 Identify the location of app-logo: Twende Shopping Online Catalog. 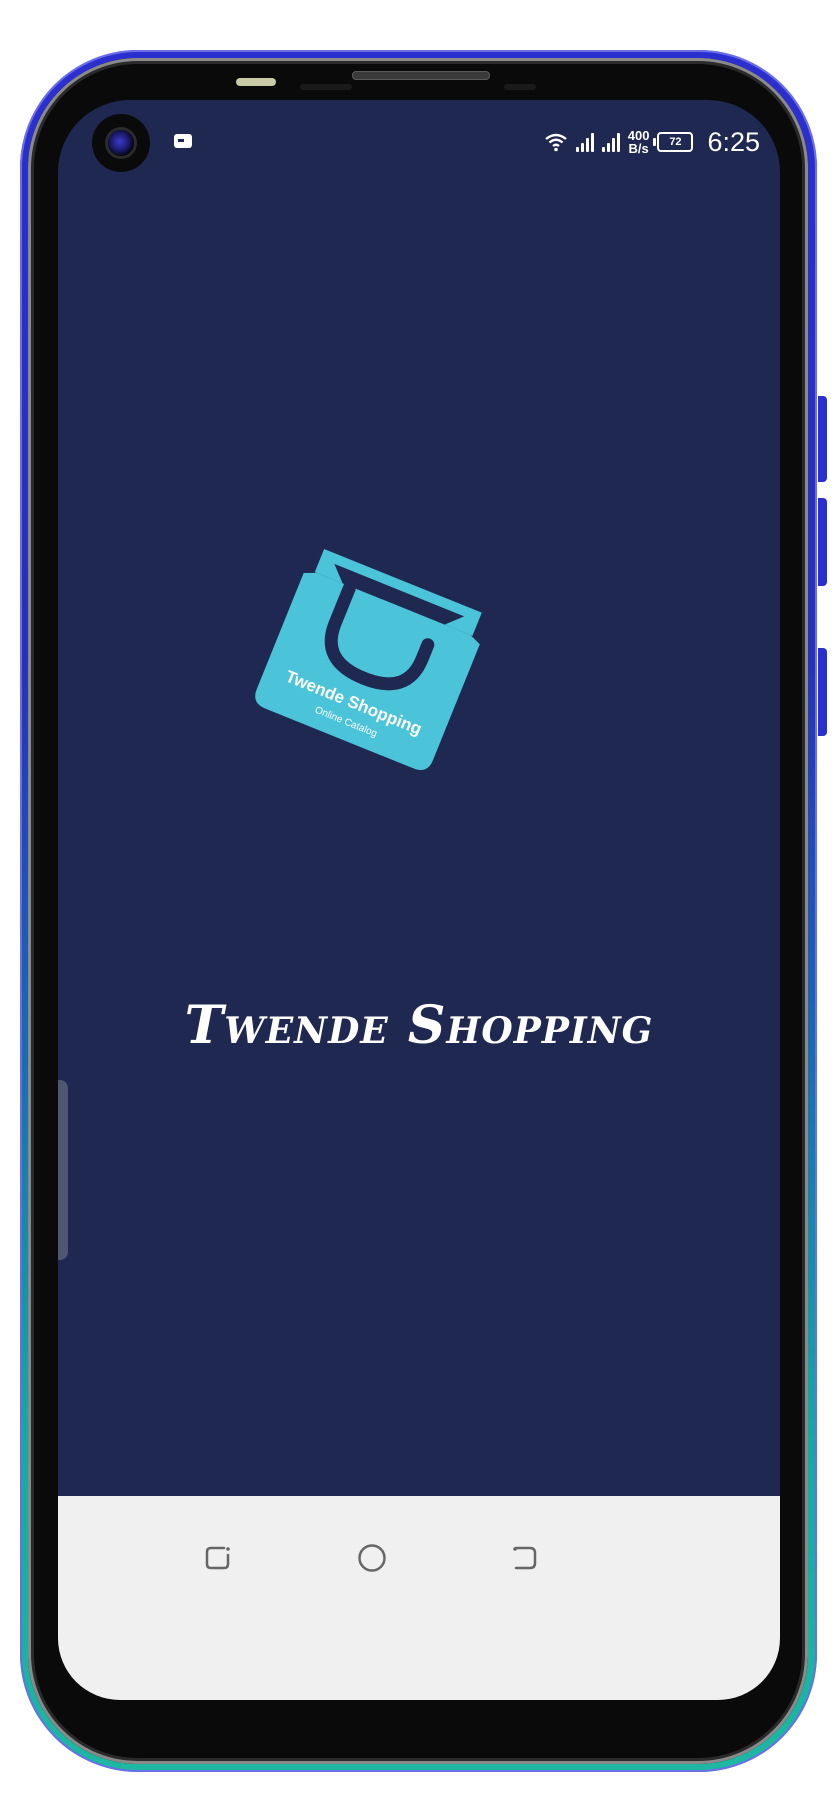
(373, 655).